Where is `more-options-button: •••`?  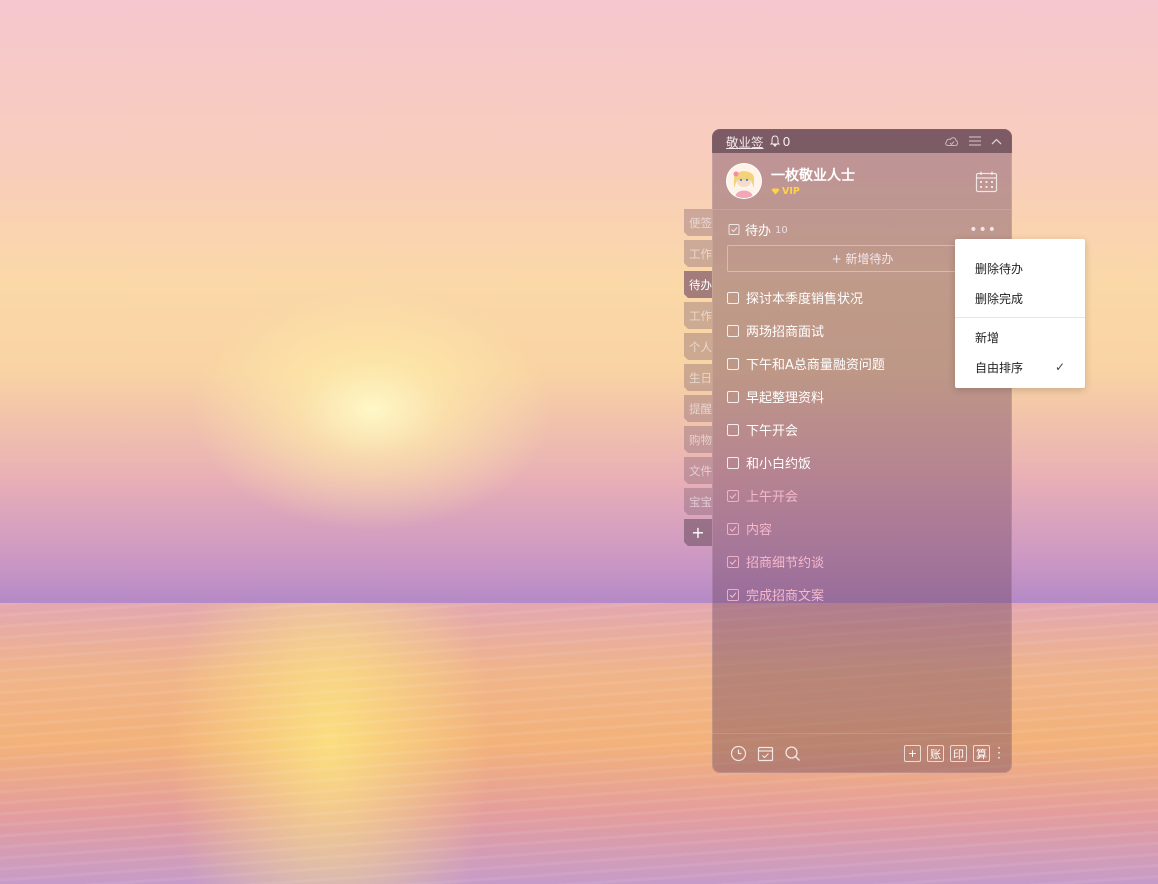 more-options-button: ••• is located at coordinates (983, 230).